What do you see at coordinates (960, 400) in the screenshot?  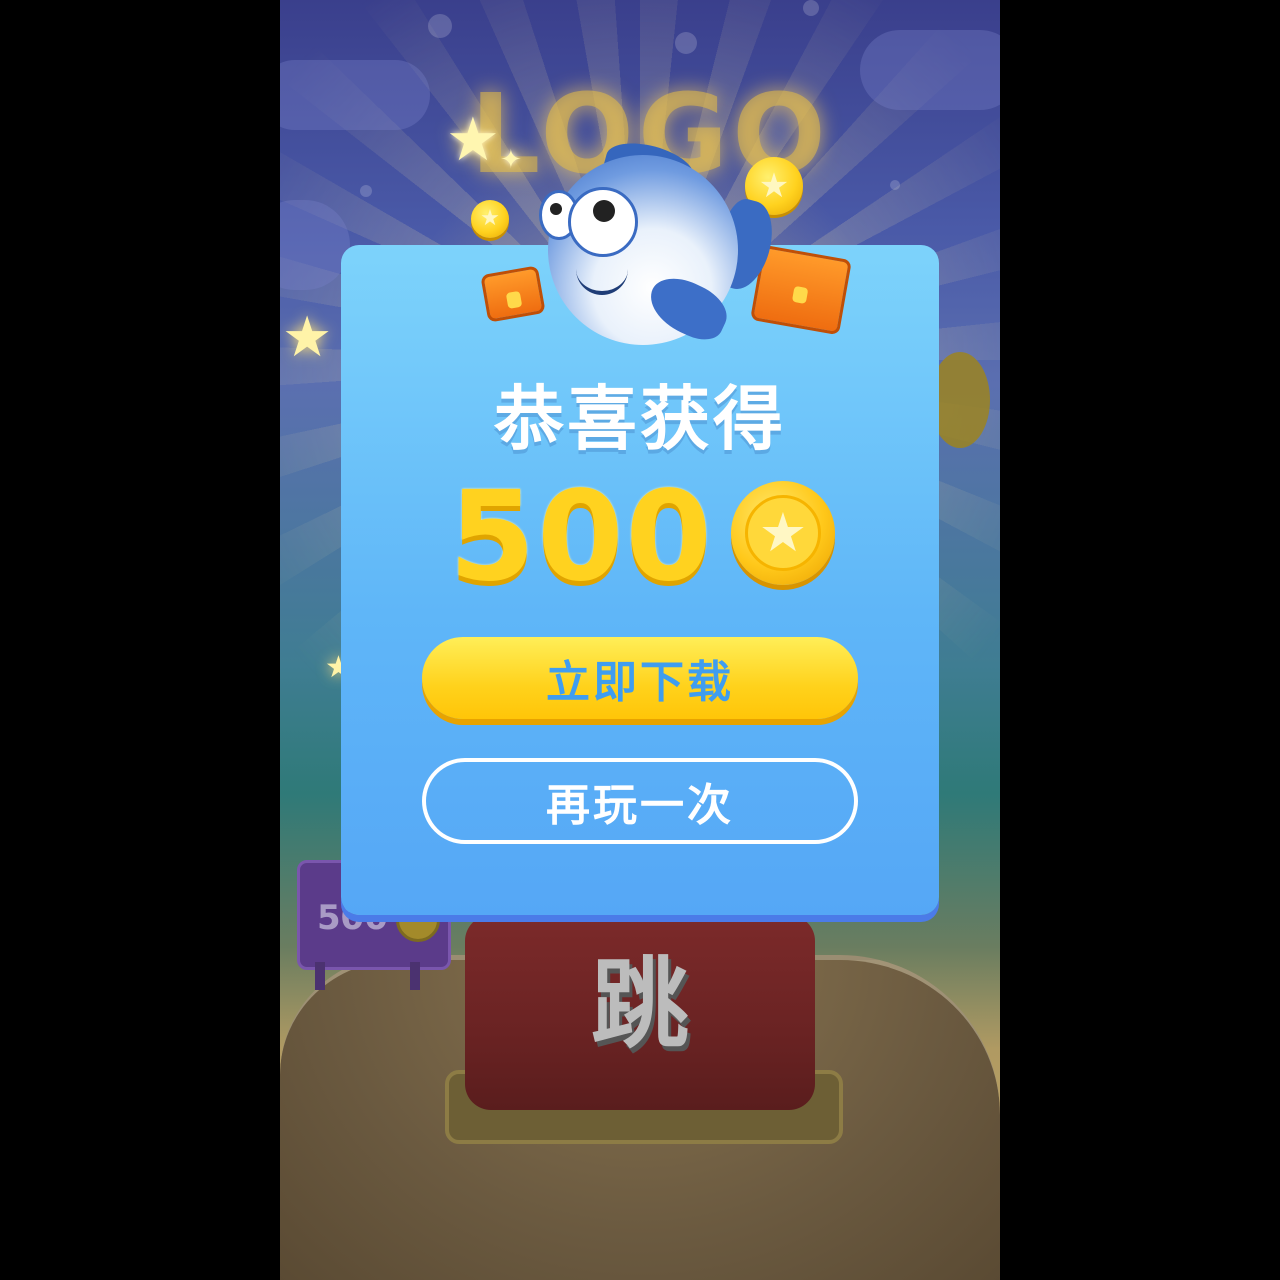 I see `coin-icon` at bounding box center [960, 400].